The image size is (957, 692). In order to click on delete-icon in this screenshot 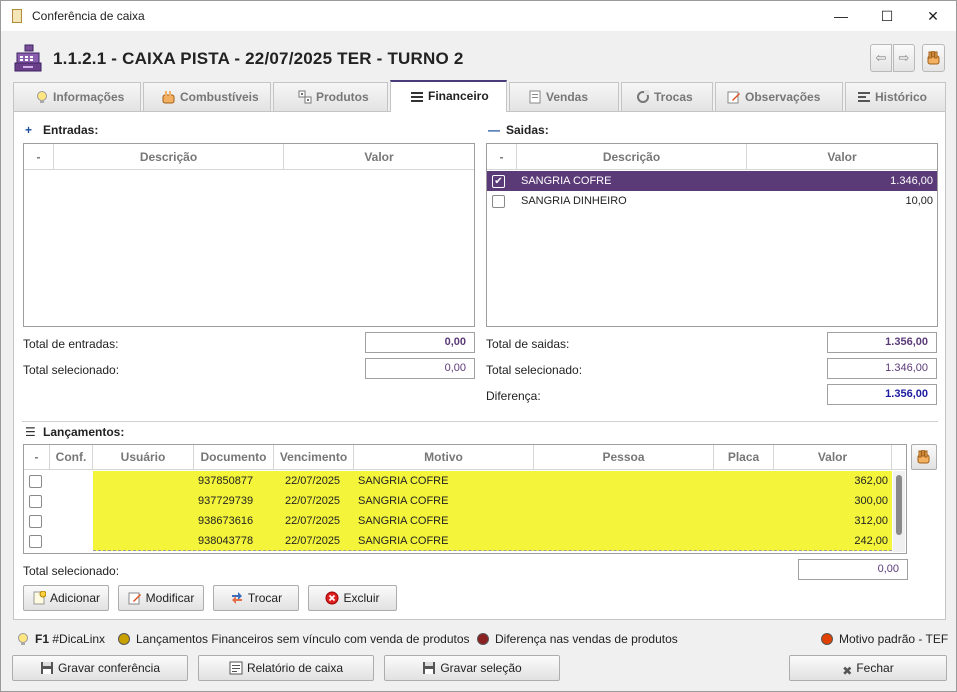, I will do `click(332, 601)`.